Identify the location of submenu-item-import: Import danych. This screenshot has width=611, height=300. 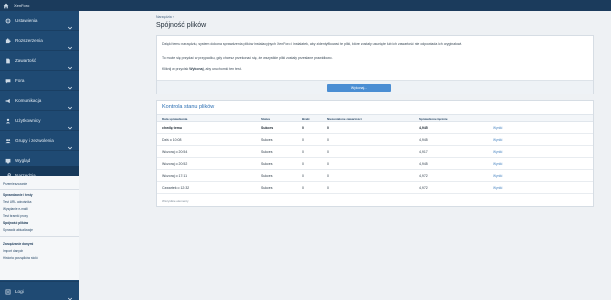
(13, 251).